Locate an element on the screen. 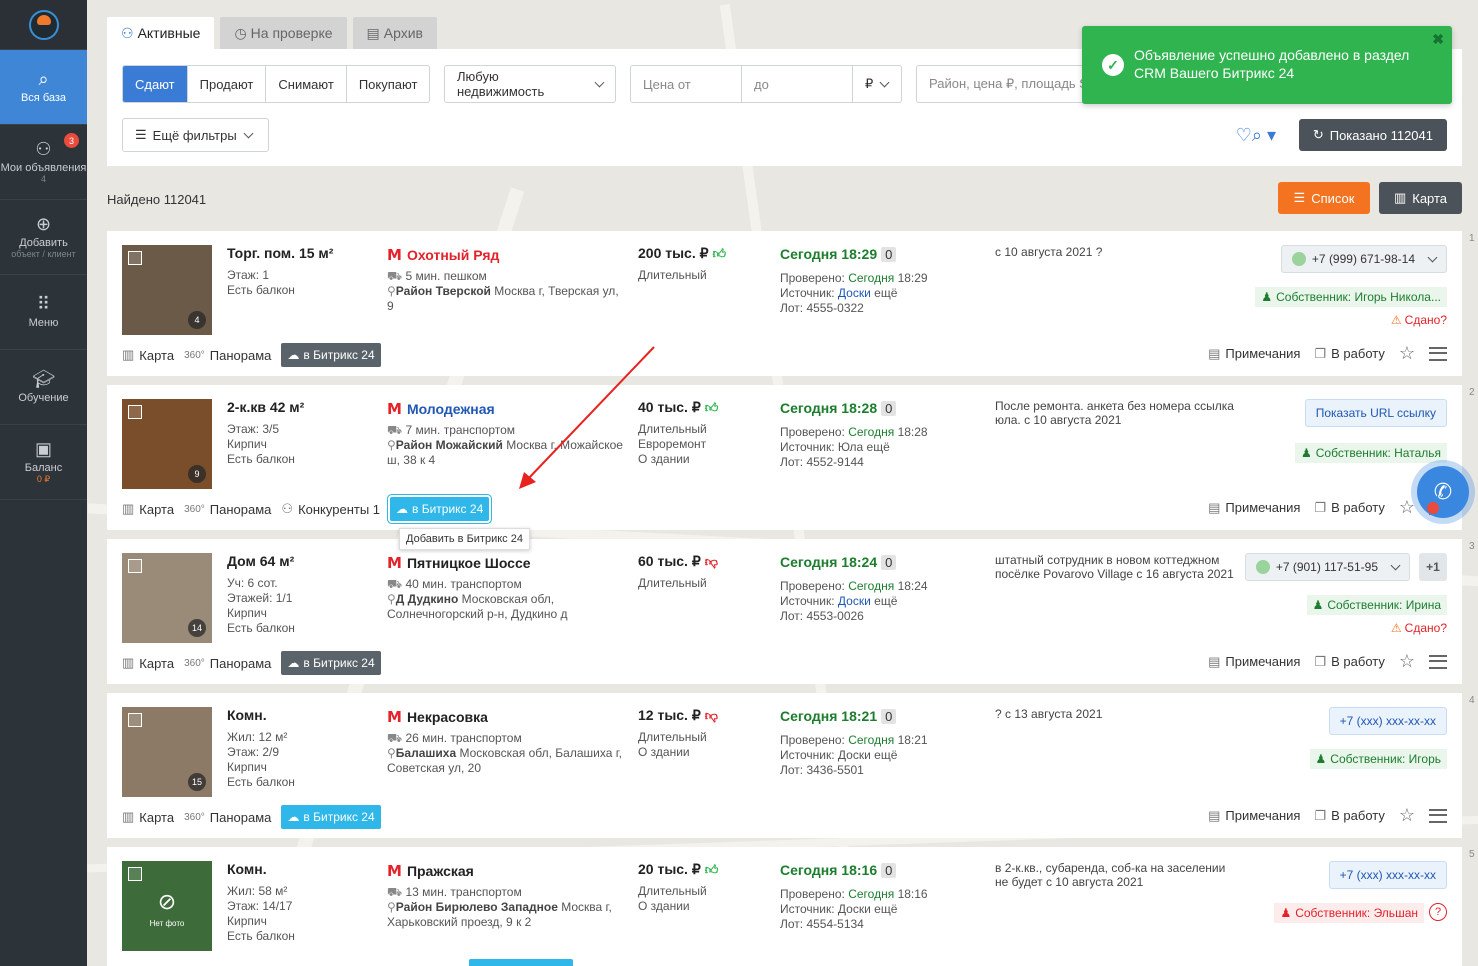 Image resolution: width=1478 pixels, height=966 pixels. property-type-select: Любую недвижимость is located at coordinates (530, 84).